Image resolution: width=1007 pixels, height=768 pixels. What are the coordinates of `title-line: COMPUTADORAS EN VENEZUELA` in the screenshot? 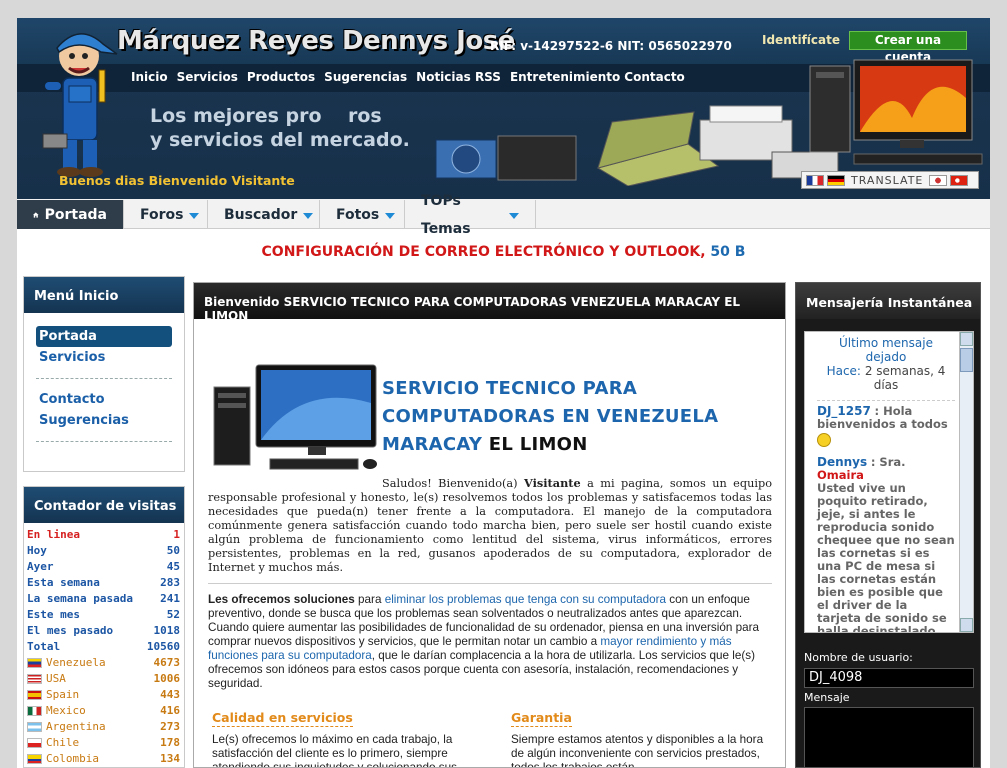 It's located at (550, 416).